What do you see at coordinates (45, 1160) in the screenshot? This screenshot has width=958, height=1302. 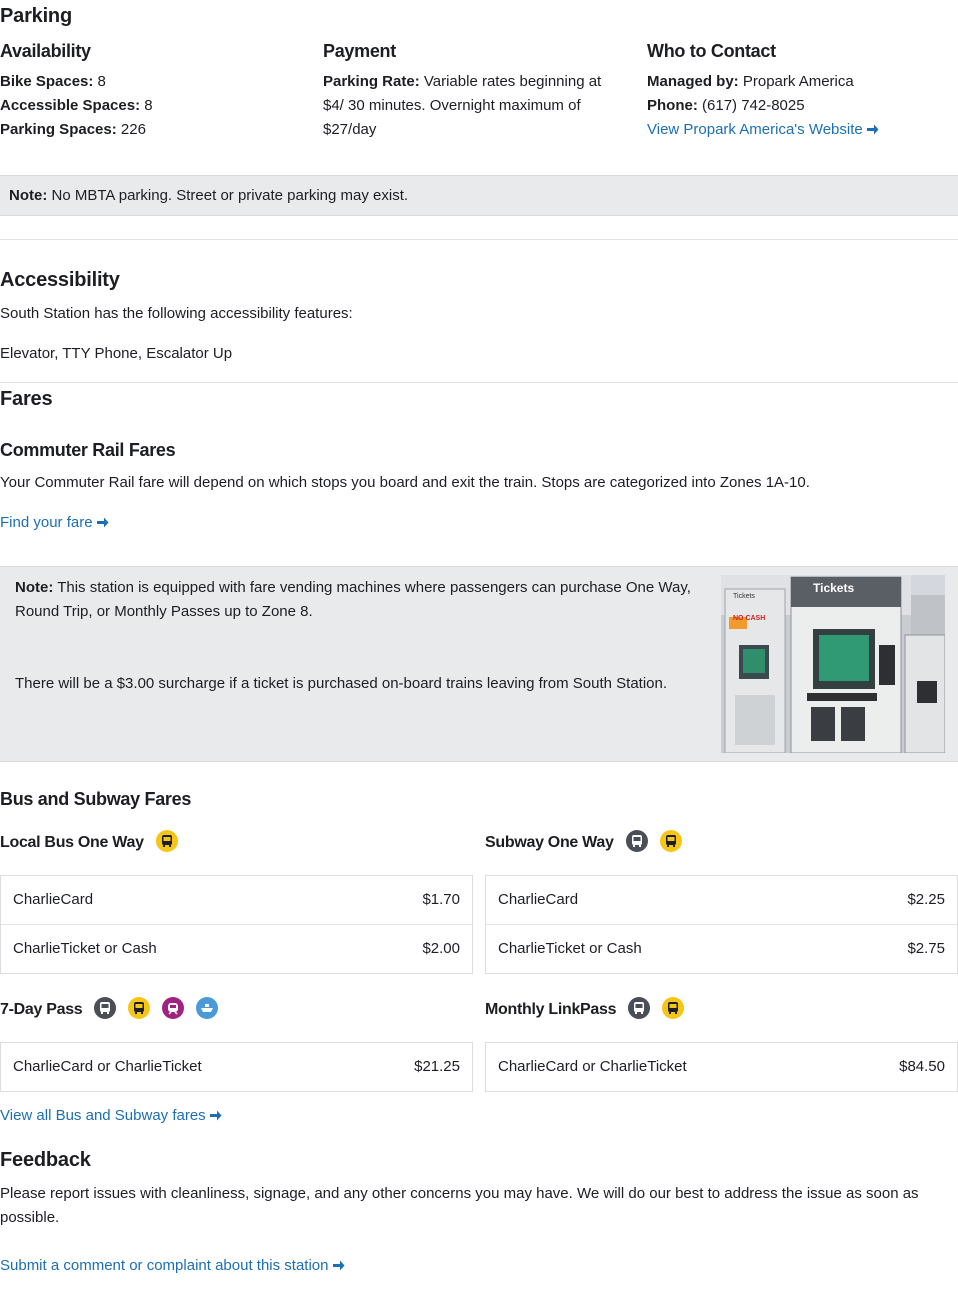 I see `feedback-title: Feedback` at bounding box center [45, 1160].